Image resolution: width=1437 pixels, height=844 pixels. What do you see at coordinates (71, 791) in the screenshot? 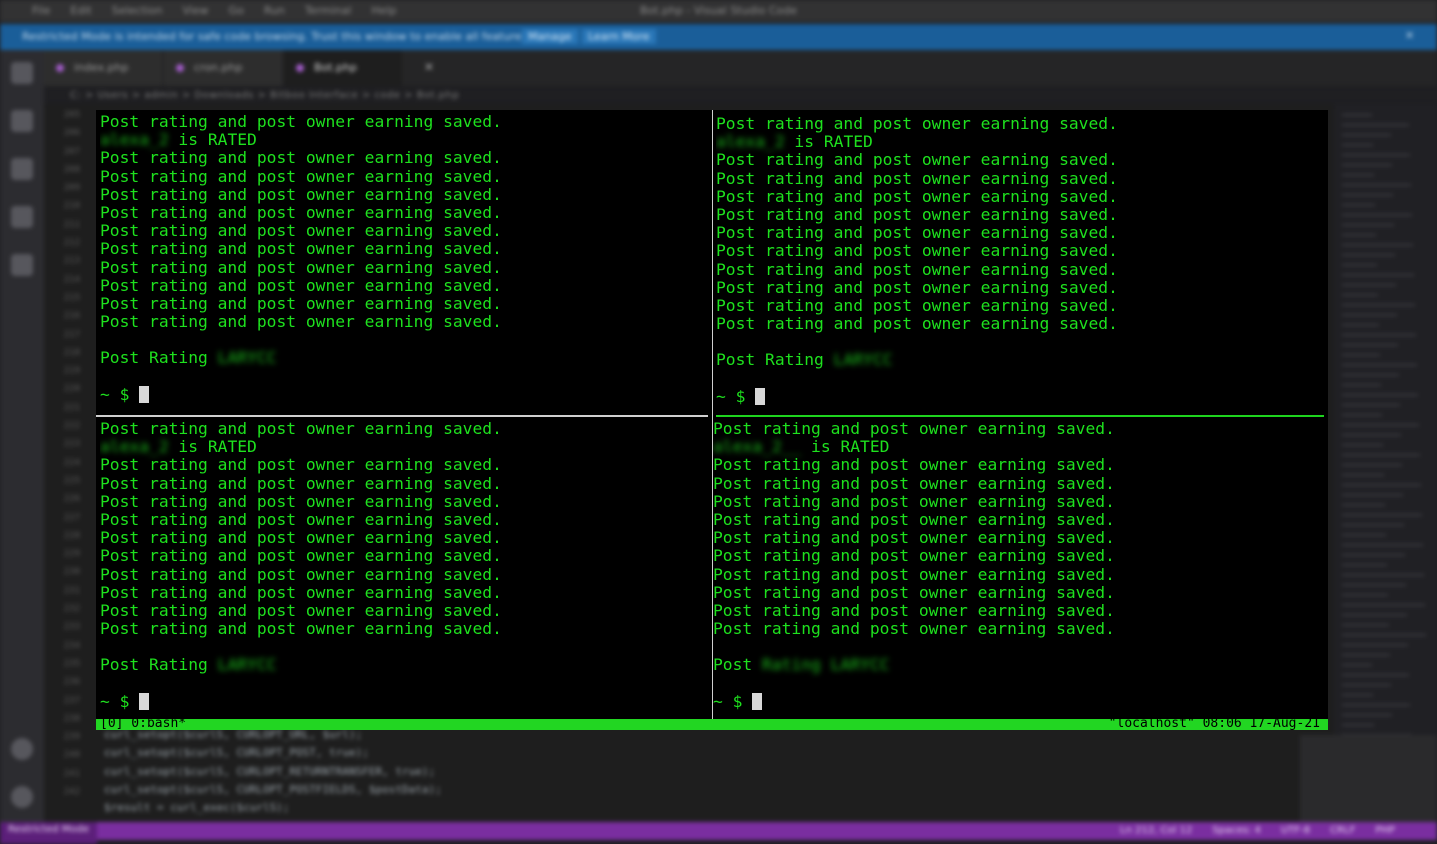
I see `line-number: 242` at bounding box center [71, 791].